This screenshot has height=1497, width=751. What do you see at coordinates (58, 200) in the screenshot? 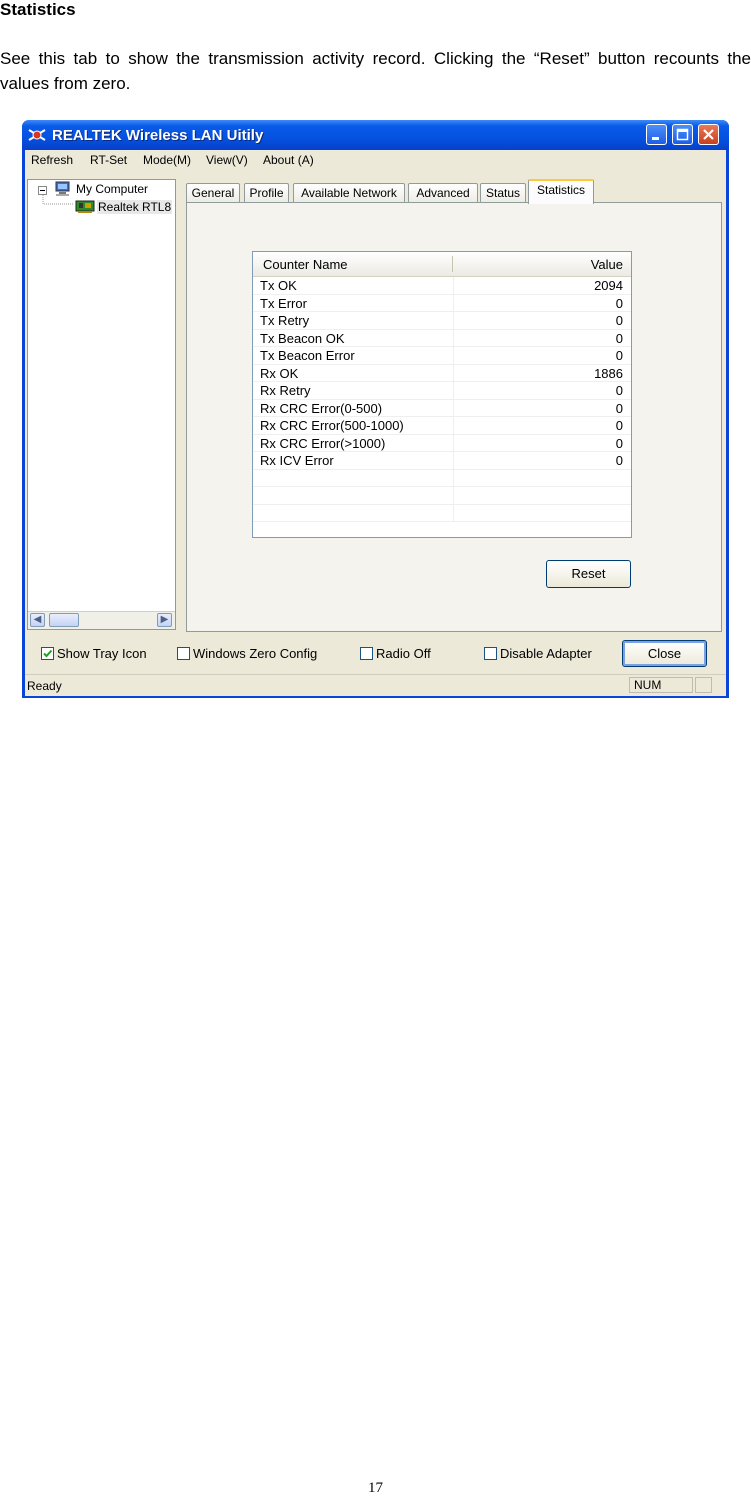
I see `tree-connector-icon` at bounding box center [58, 200].